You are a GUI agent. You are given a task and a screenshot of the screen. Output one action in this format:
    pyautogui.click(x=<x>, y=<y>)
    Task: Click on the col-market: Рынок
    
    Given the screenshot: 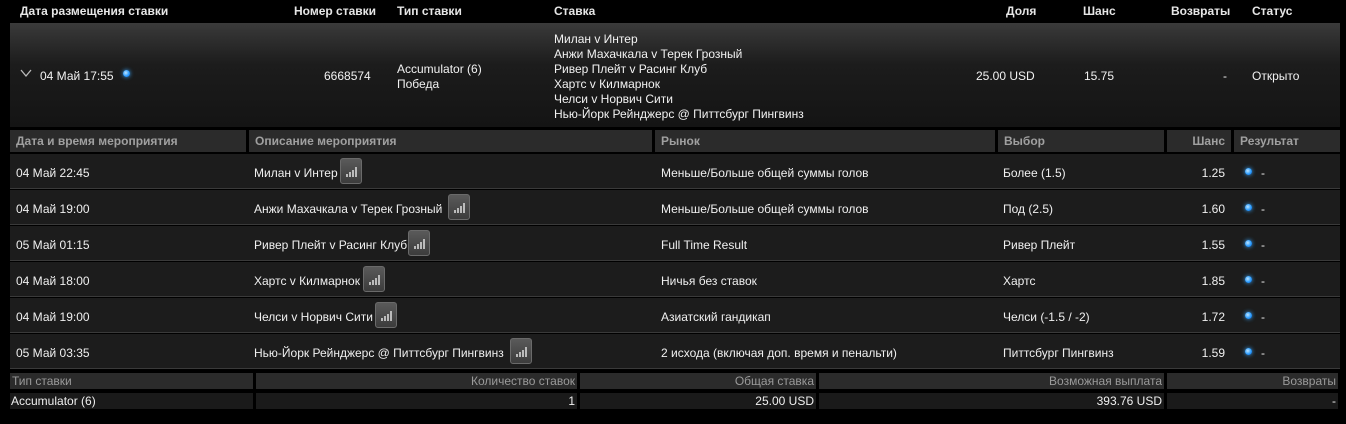 What is the action you would take?
    pyautogui.click(x=825, y=141)
    